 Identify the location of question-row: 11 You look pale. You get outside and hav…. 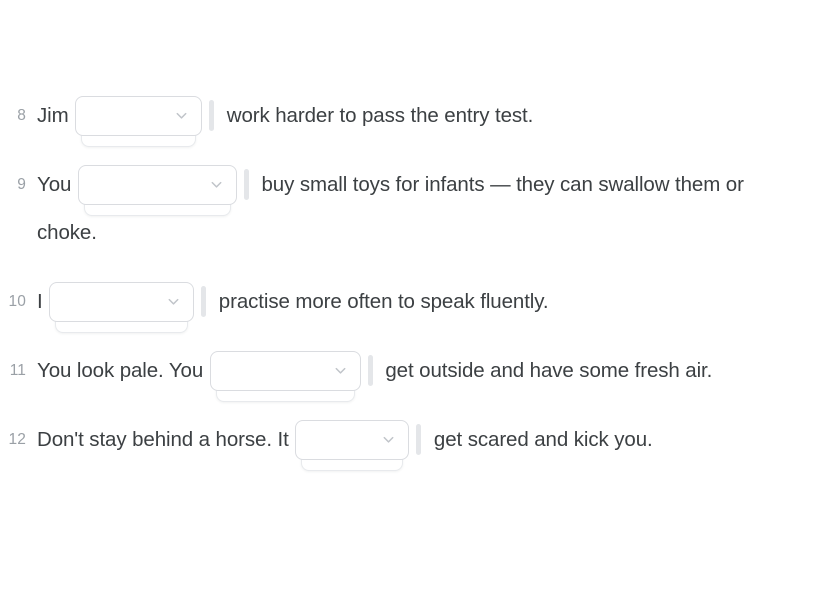
(408, 374).